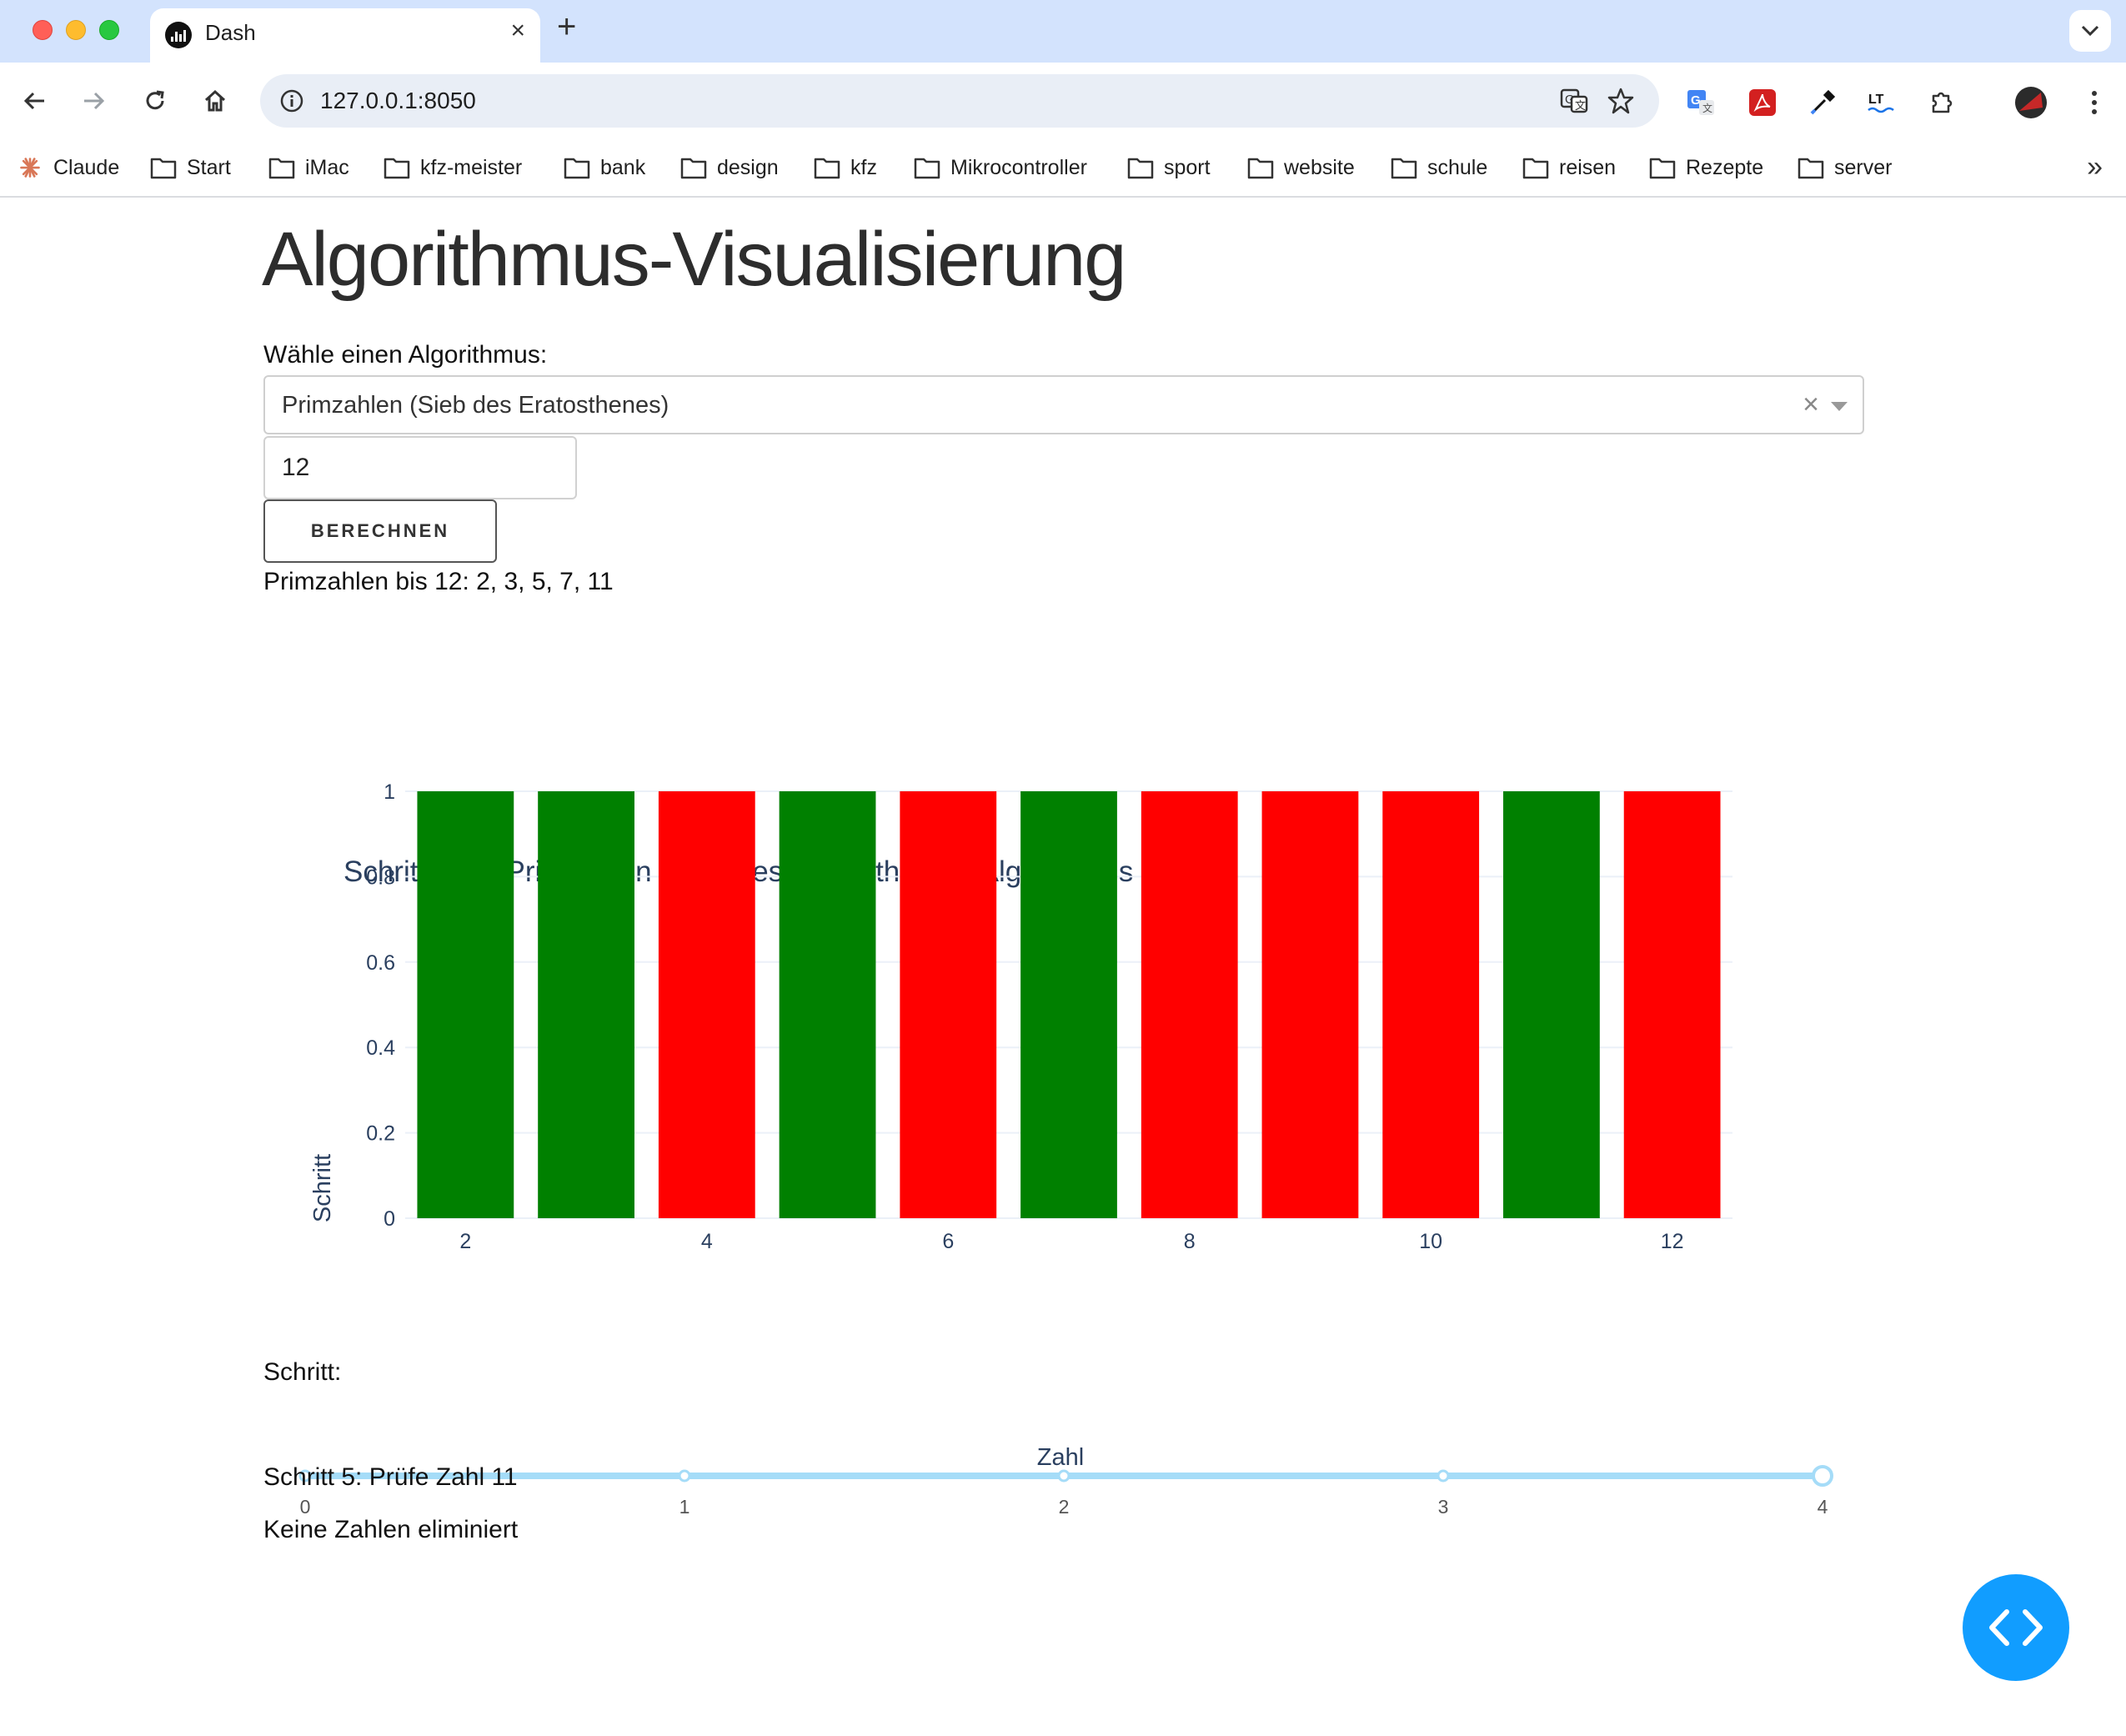 Image resolution: width=2126 pixels, height=1736 pixels. What do you see at coordinates (438, 581) in the screenshot?
I see `result-text: Primzahlen bis 12: 2, 3, 5, 7, 11` at bounding box center [438, 581].